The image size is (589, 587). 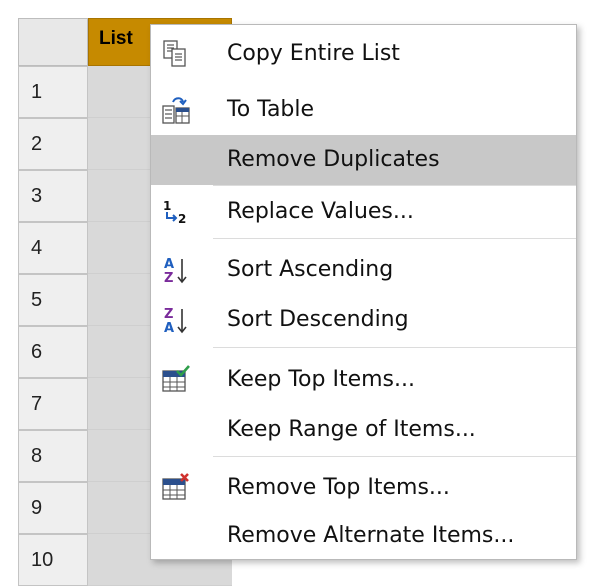 I want to click on row-header-3: 3, so click(x=53, y=196).